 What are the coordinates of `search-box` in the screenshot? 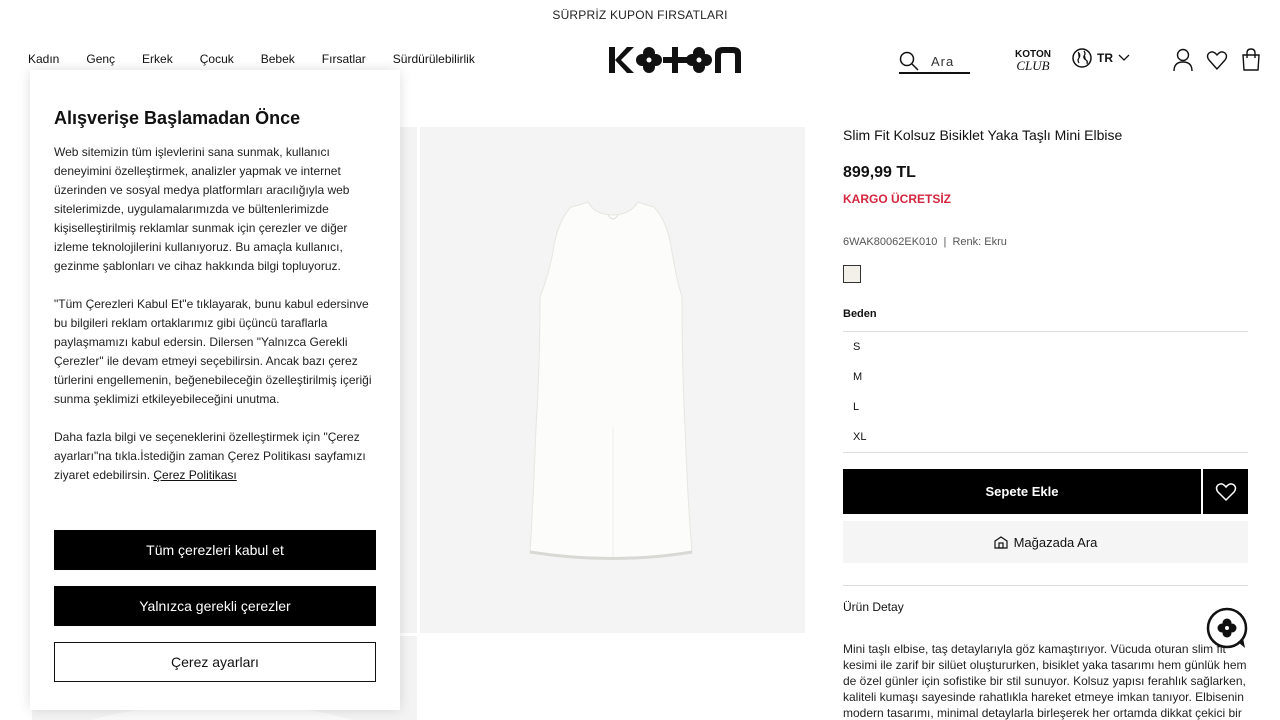 It's located at (935, 62).